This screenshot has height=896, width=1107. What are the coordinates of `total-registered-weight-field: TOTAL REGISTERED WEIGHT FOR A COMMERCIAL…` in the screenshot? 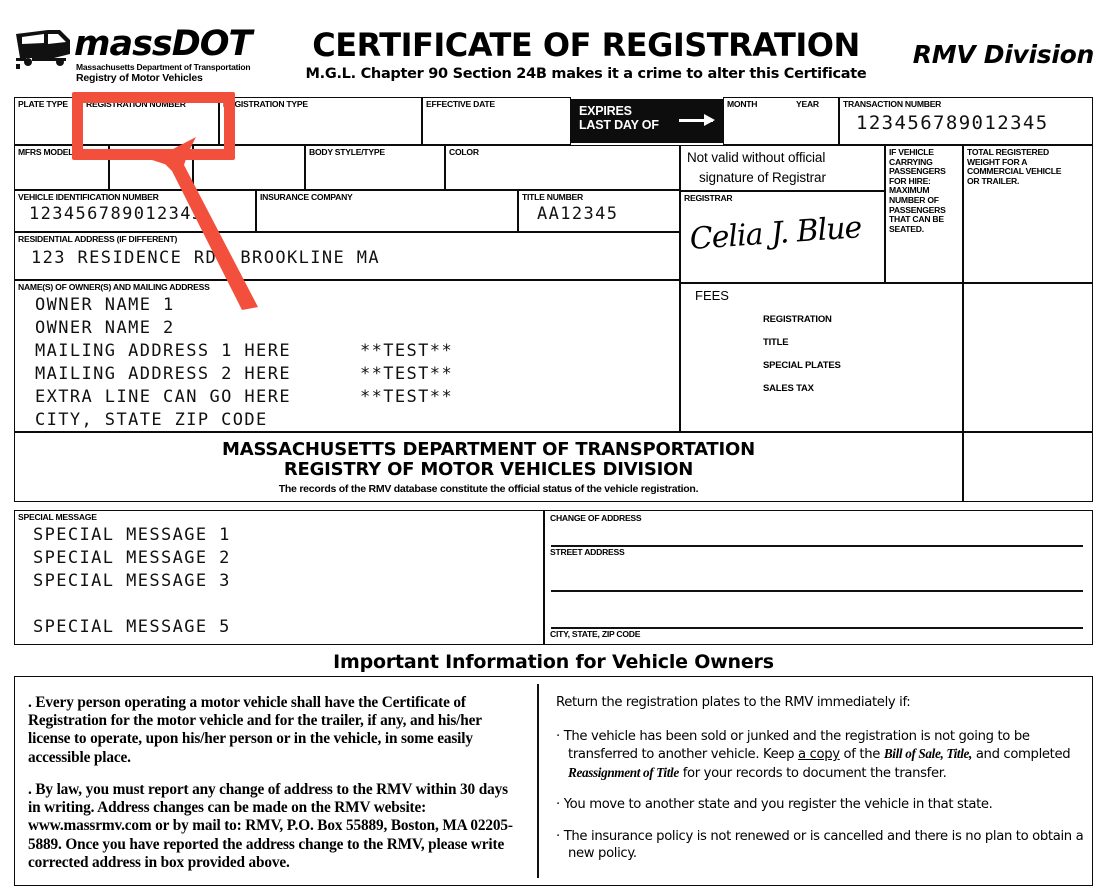 It's located at (1028, 214).